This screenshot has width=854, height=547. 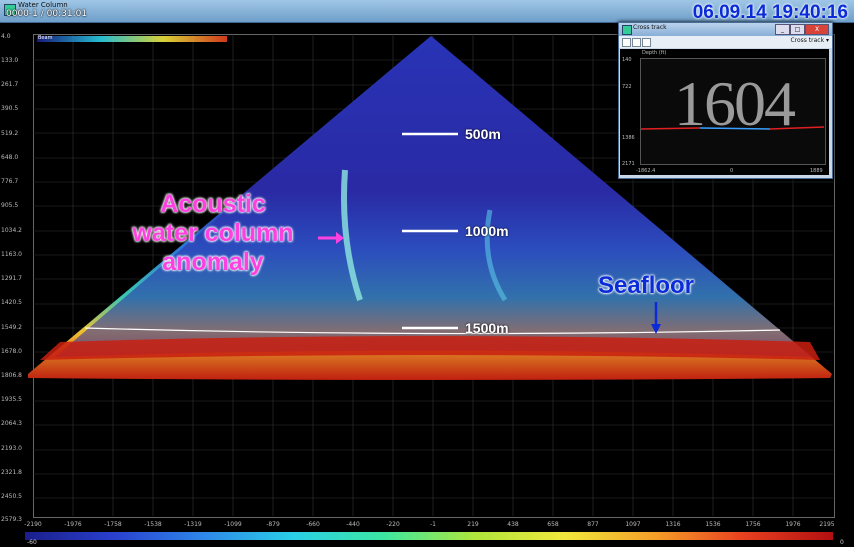 What do you see at coordinates (732, 128) in the screenshot?
I see `cross-track-profile` at bounding box center [732, 128].